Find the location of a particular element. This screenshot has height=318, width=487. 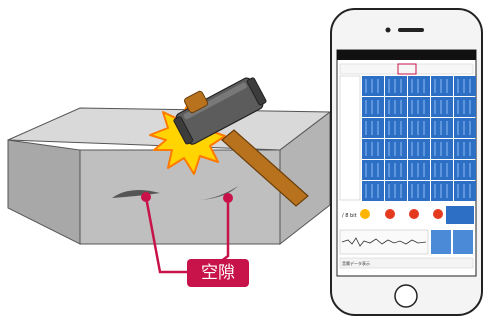

bottom-row: 音響データ表示 is located at coordinates (406, 263).